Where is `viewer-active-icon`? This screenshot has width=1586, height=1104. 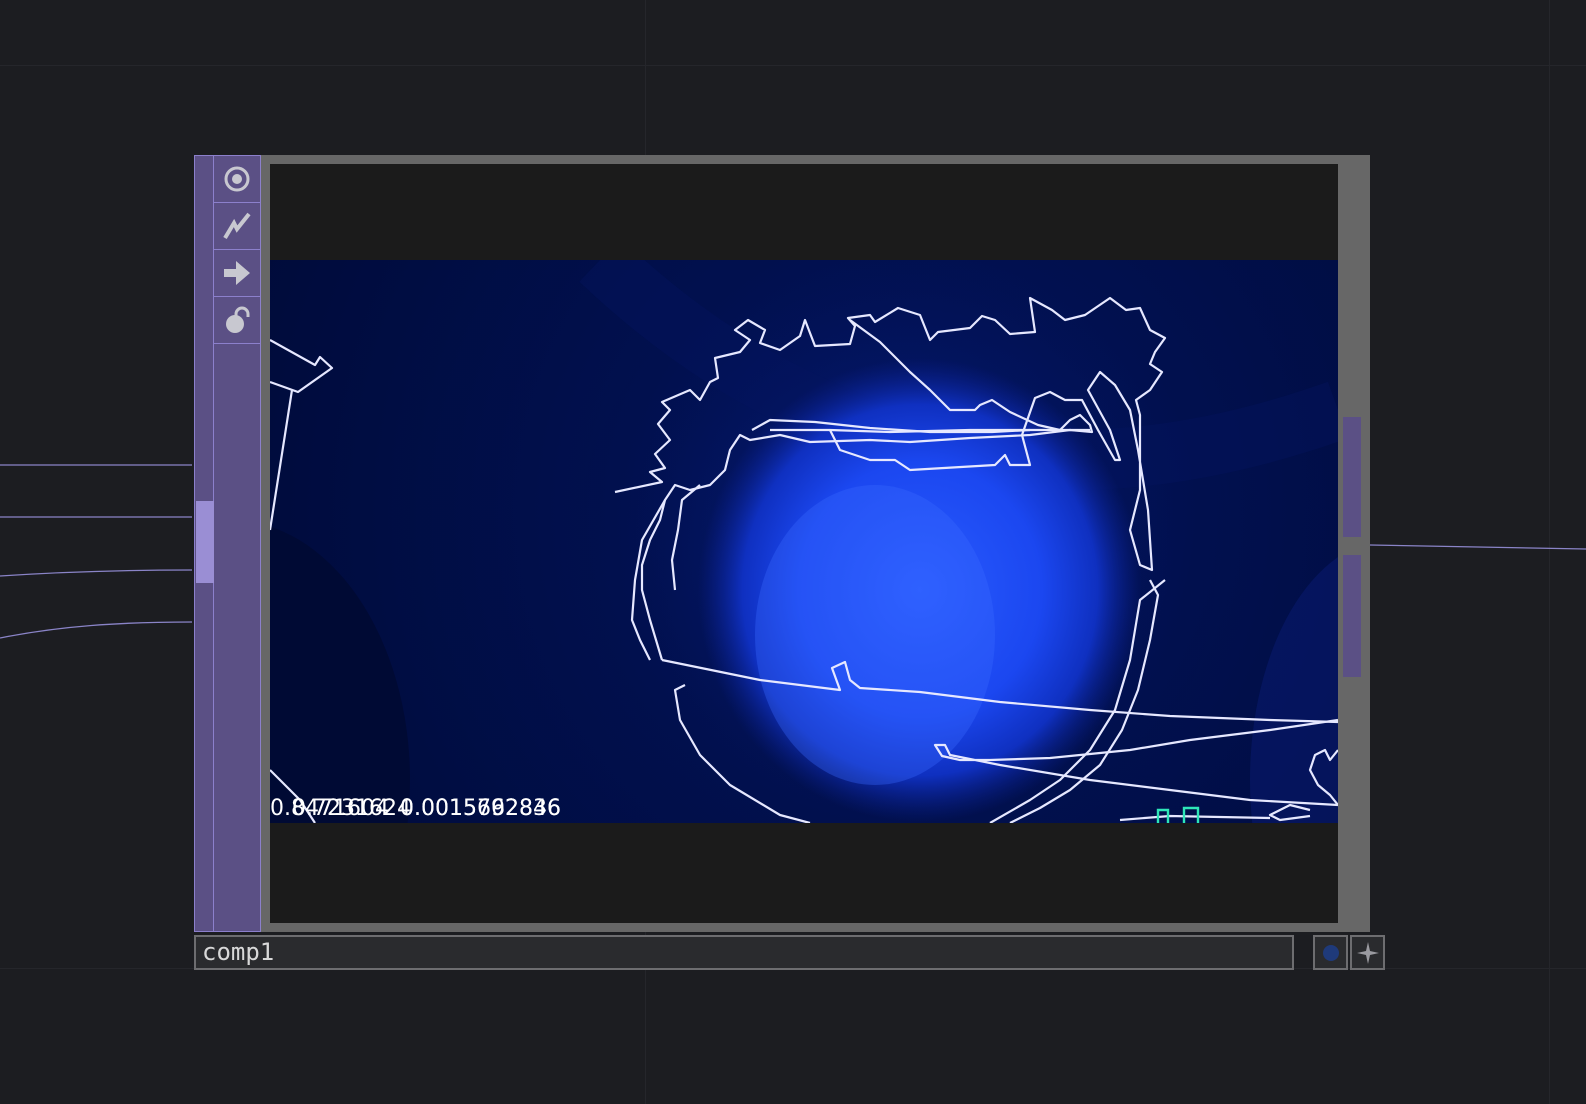 viewer-active-icon is located at coordinates (237, 179).